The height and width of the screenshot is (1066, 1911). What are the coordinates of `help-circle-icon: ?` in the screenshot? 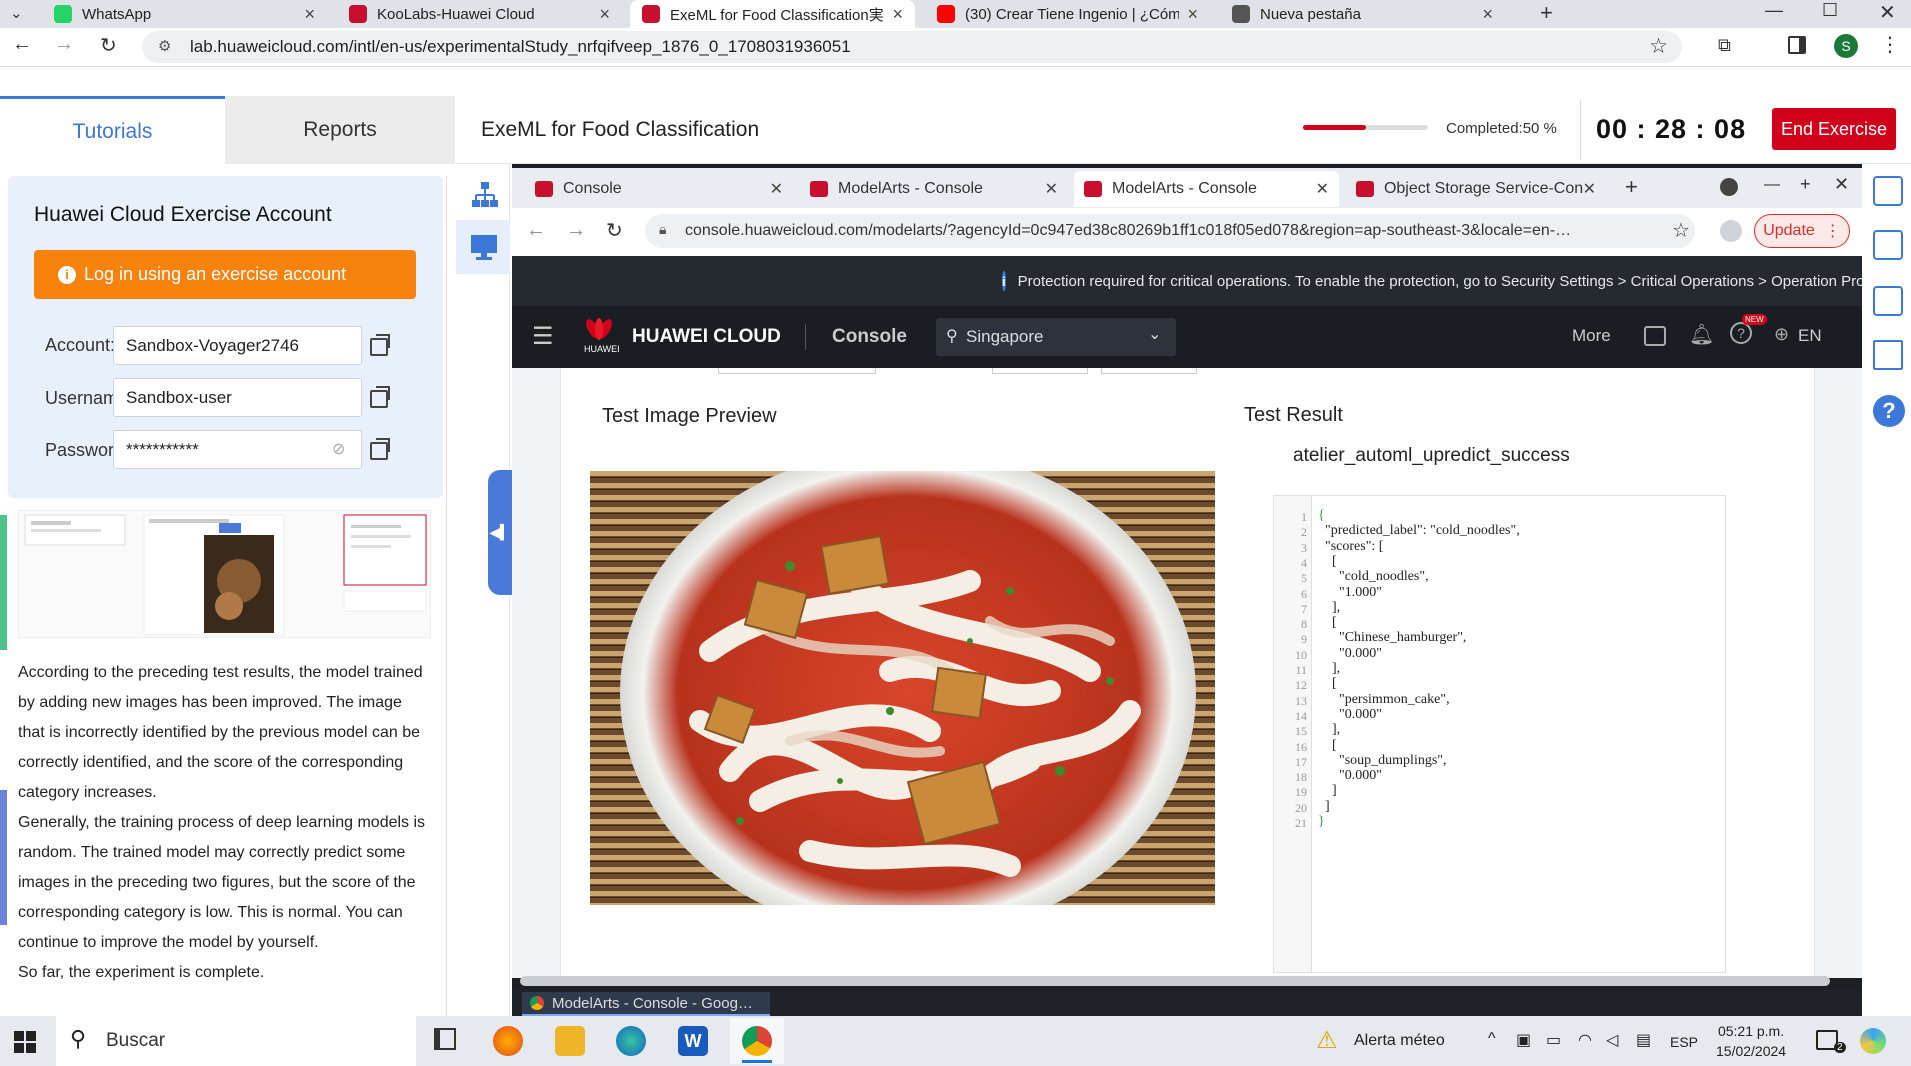 It's located at (1889, 411).